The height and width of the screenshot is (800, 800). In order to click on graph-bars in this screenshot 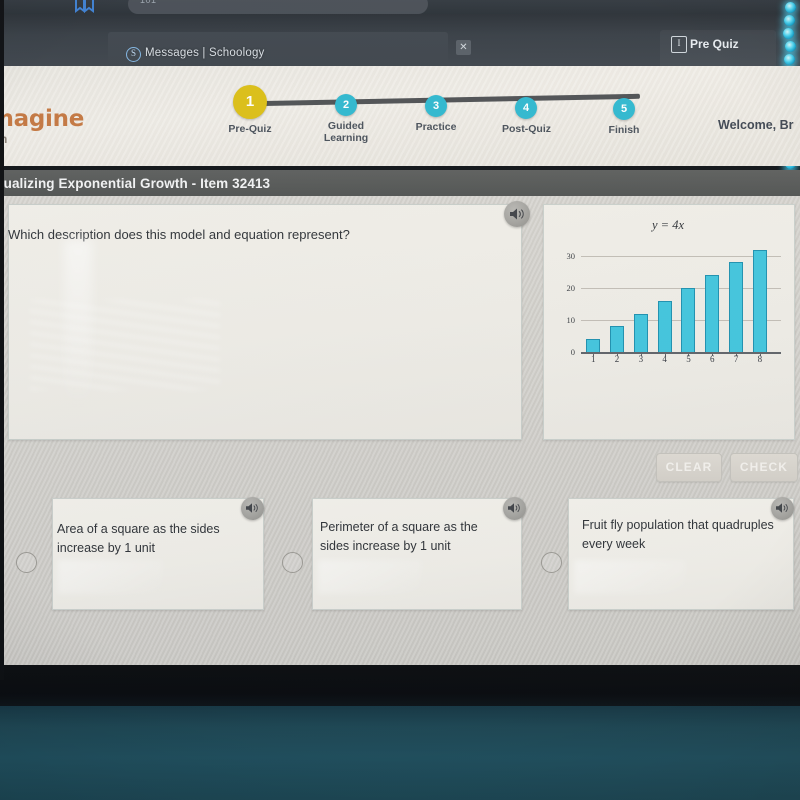, I will do `click(681, 296)`.